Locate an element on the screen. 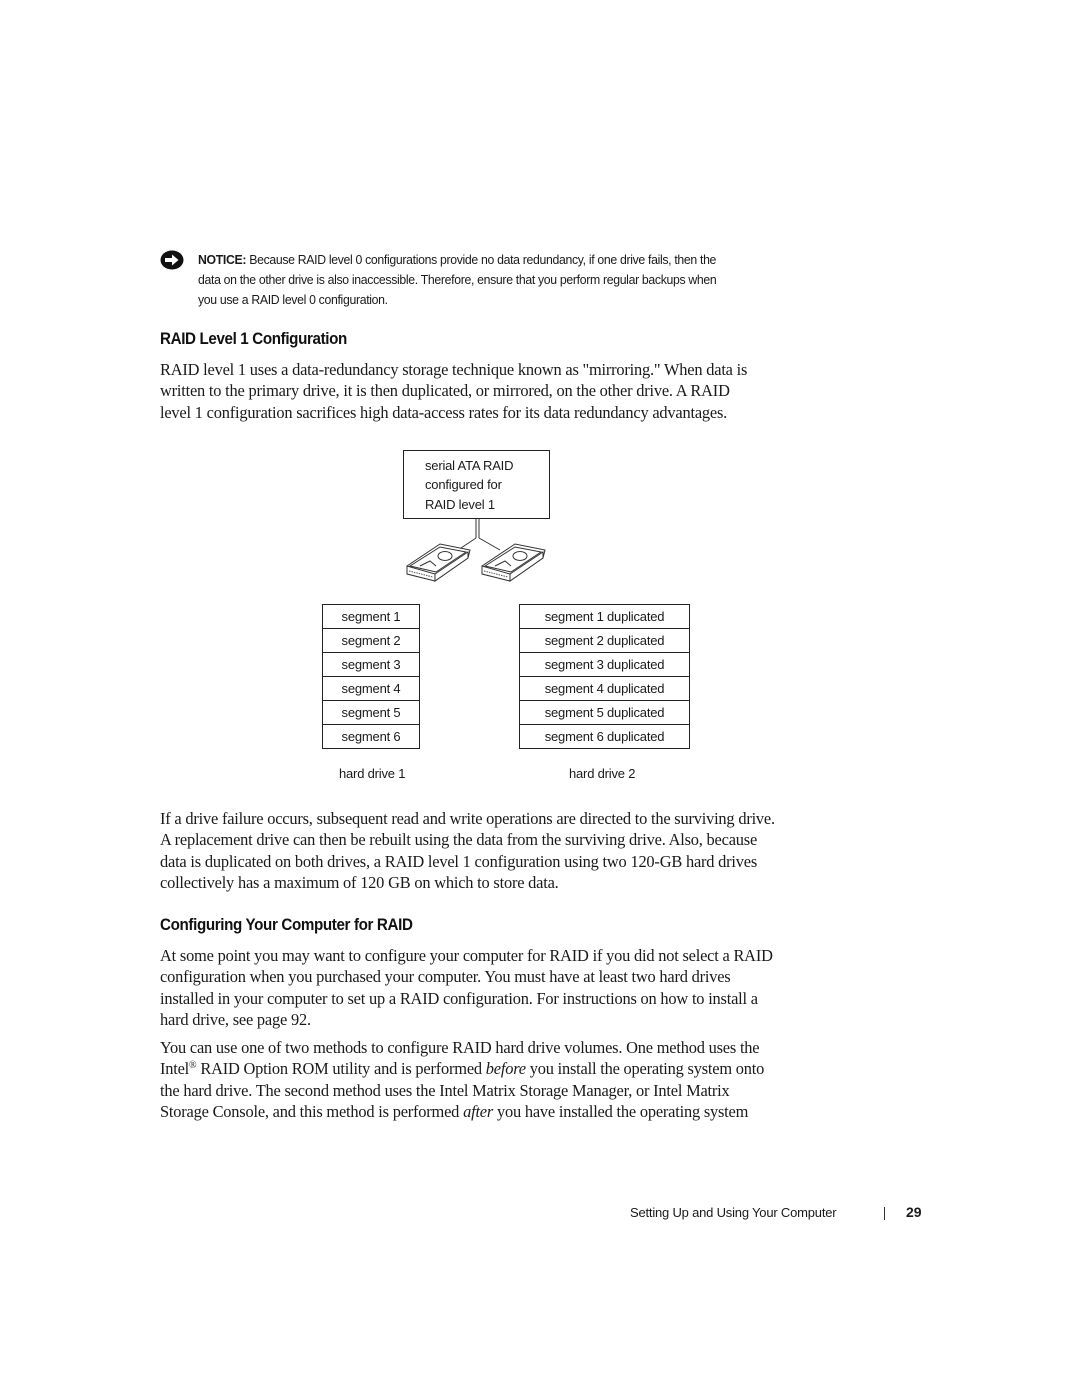 The image size is (1080, 1397). segment-cell: segment 5 duplicated is located at coordinates (604, 713).